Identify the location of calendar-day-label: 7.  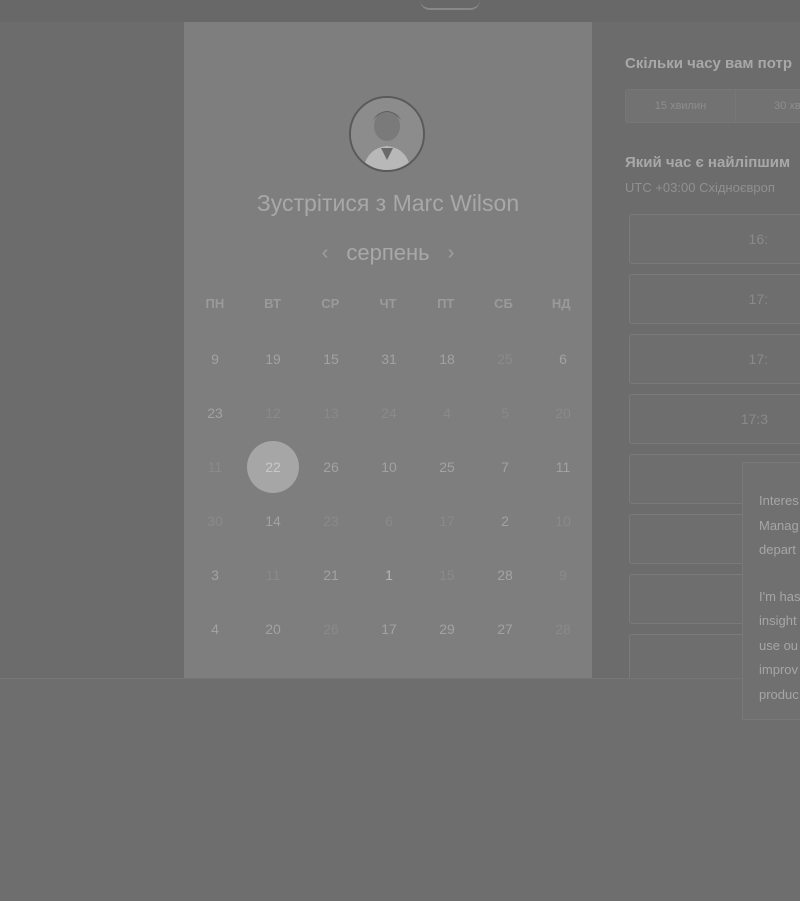
(505, 467).